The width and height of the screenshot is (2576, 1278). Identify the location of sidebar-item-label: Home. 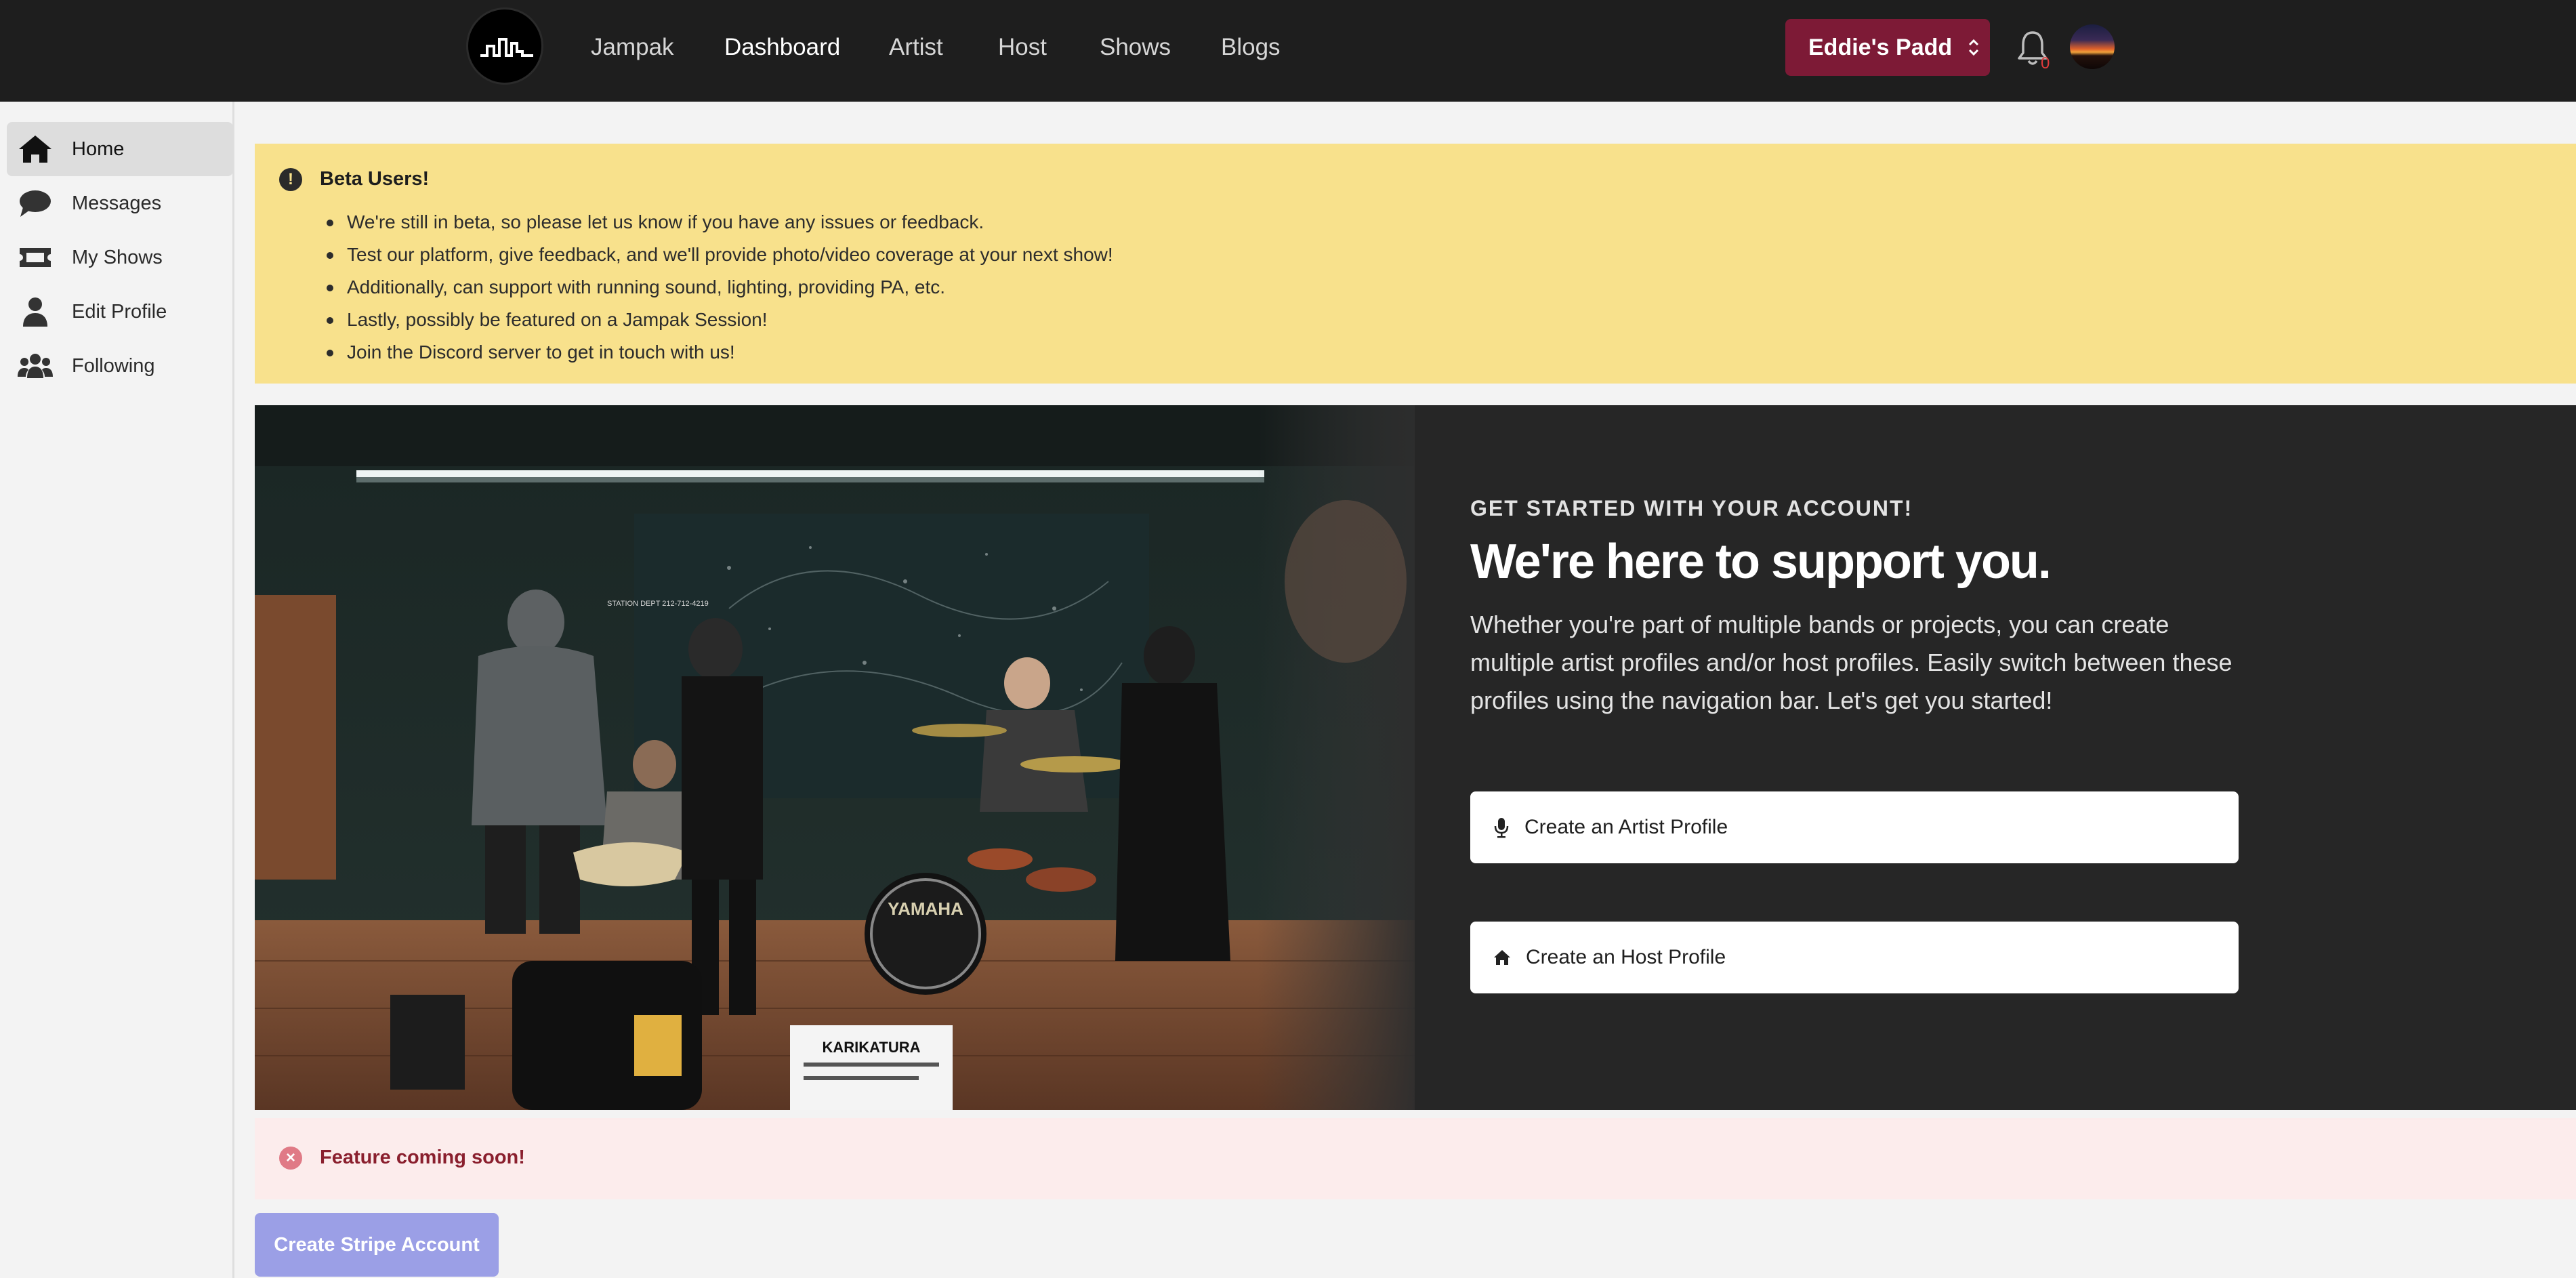
(98, 149).